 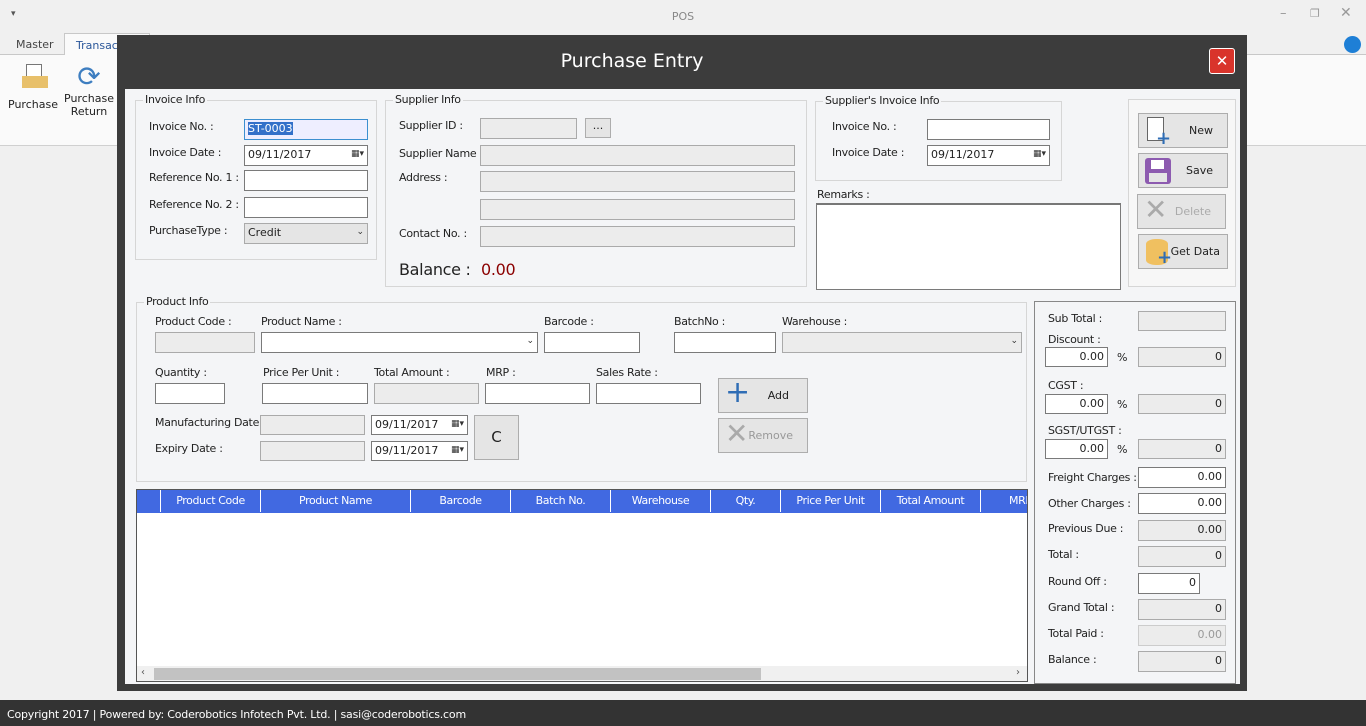 I want to click on new-button: + New, so click(x=1183, y=131).